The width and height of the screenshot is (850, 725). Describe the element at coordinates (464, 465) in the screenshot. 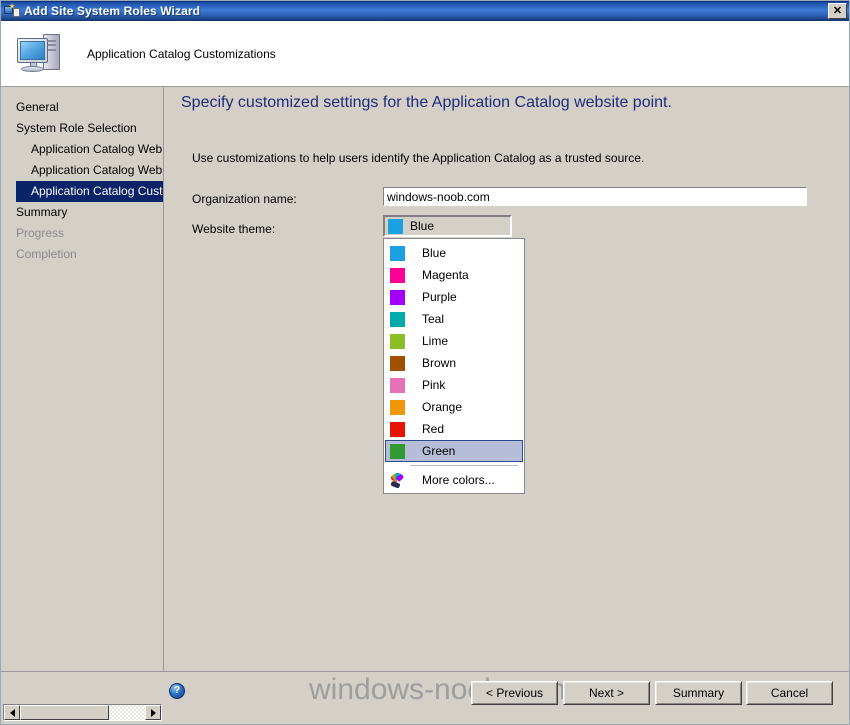

I see `dropdown-separator` at that location.